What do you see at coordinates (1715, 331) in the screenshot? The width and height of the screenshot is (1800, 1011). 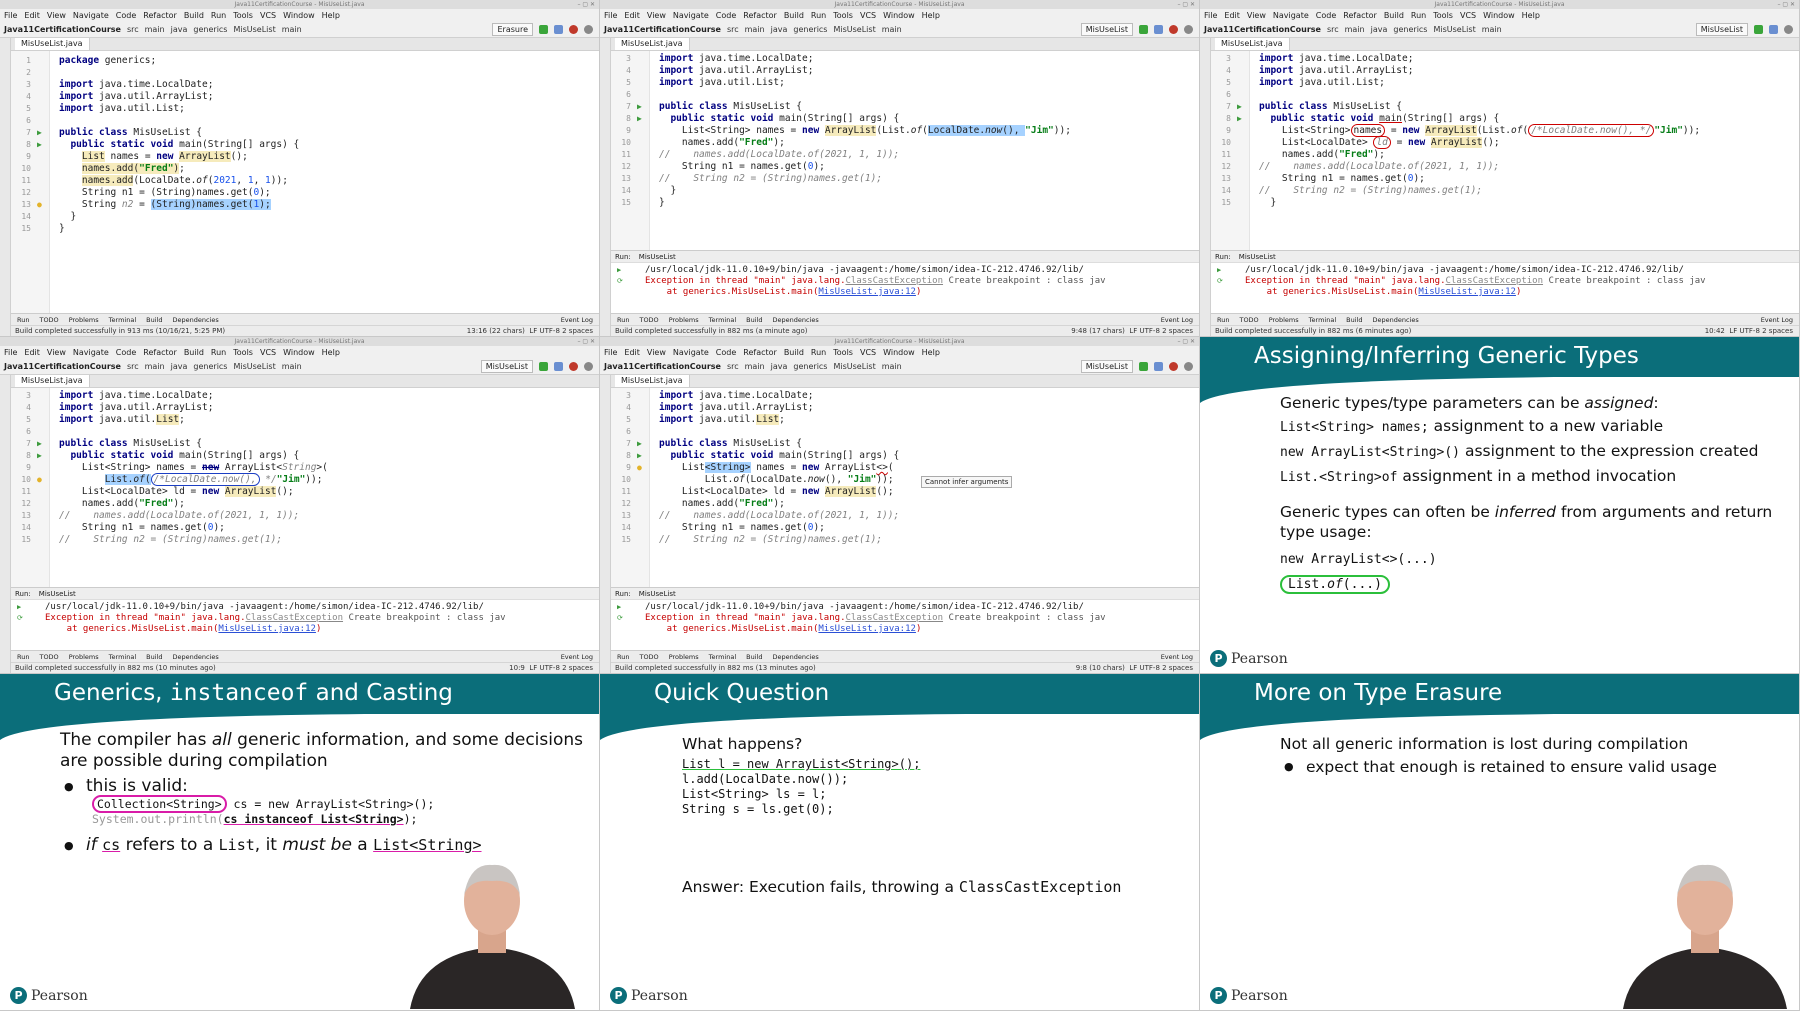 I see `caret-position: 10:42` at bounding box center [1715, 331].